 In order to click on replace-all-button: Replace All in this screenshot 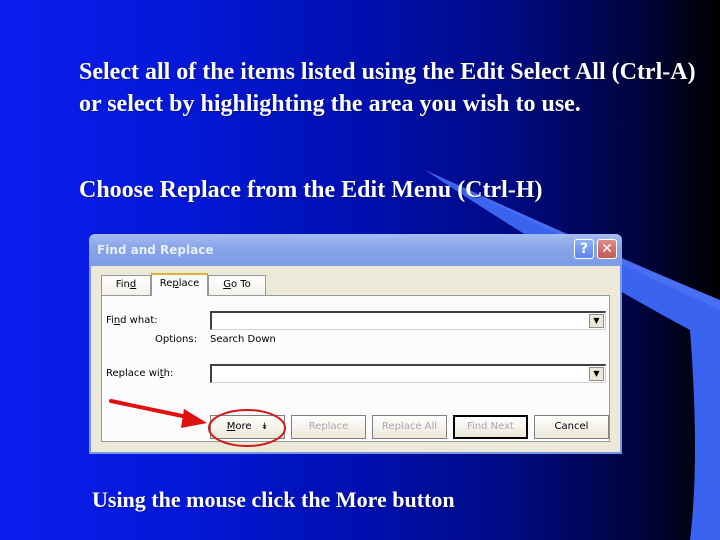, I will do `click(409, 427)`.